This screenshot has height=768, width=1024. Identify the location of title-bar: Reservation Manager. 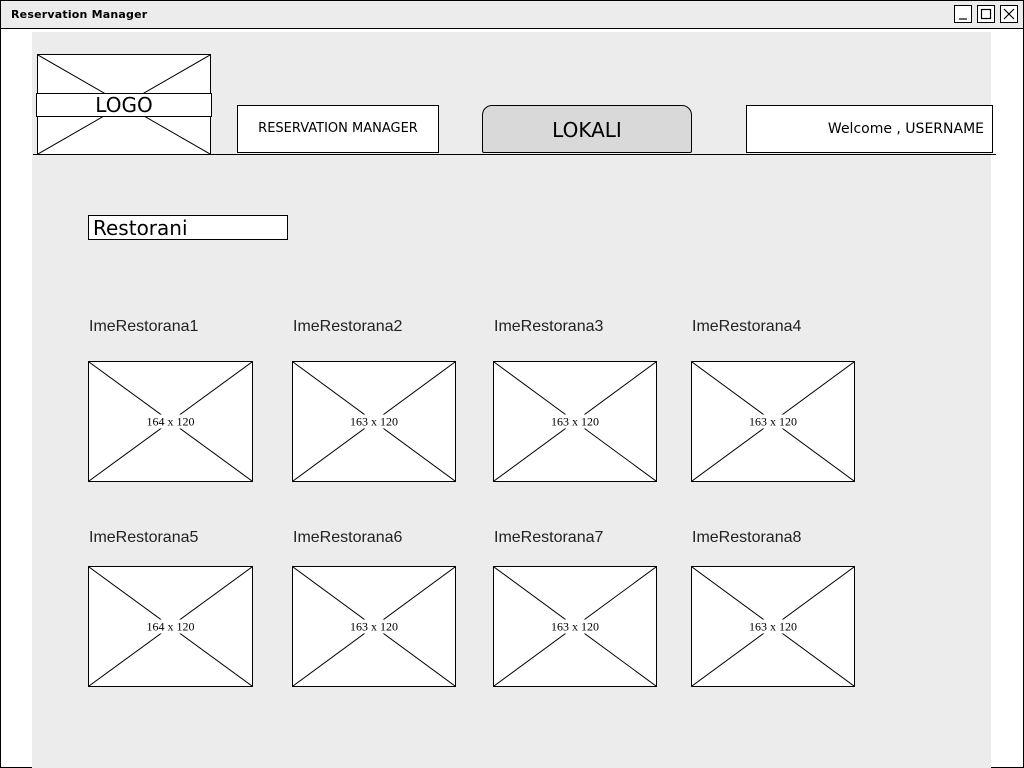
(512, 15).